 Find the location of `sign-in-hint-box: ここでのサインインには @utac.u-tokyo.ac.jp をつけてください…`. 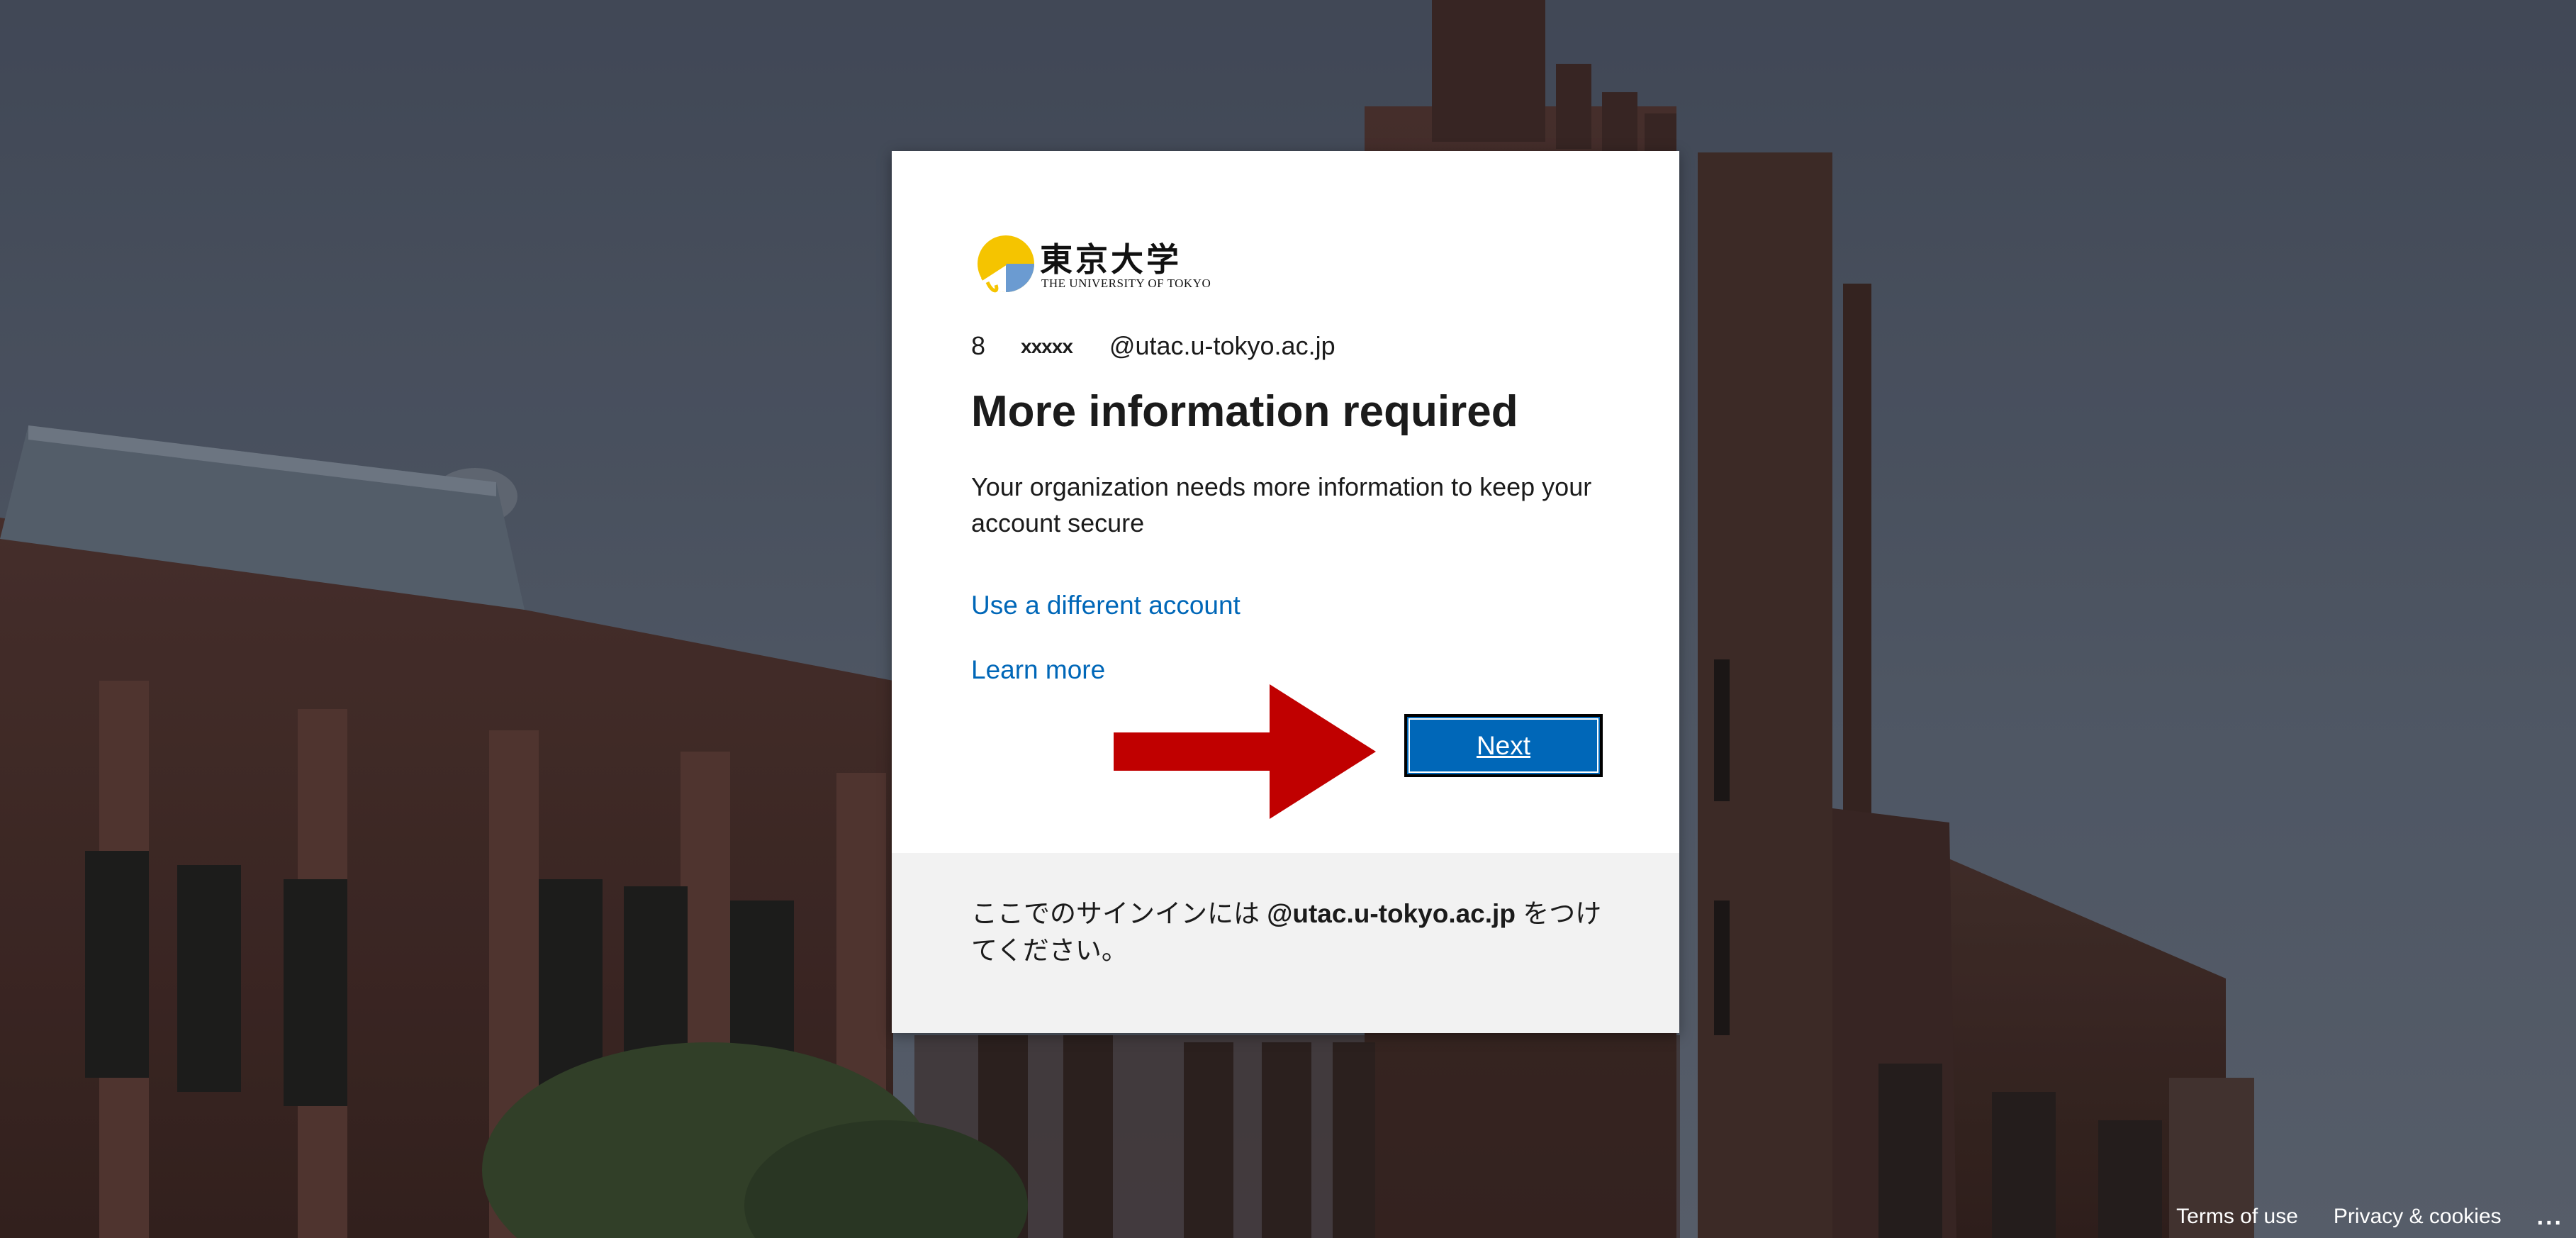

sign-in-hint-box: ここでのサインインには @utac.u-tokyo.ac.jp をつけてください… is located at coordinates (1286, 943).